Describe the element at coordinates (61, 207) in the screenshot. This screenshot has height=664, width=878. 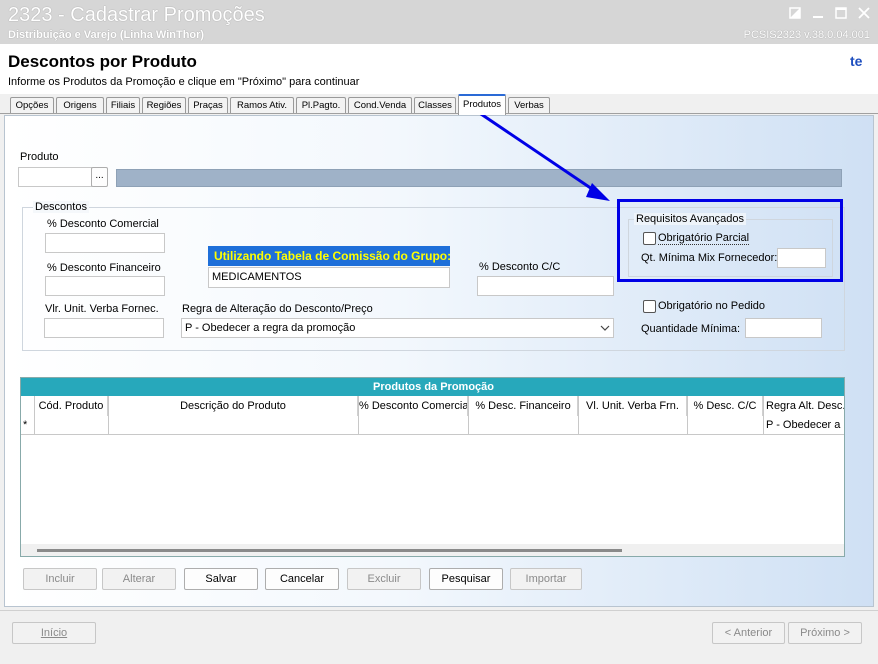
I see `descontos-caption: Descontos` at that location.